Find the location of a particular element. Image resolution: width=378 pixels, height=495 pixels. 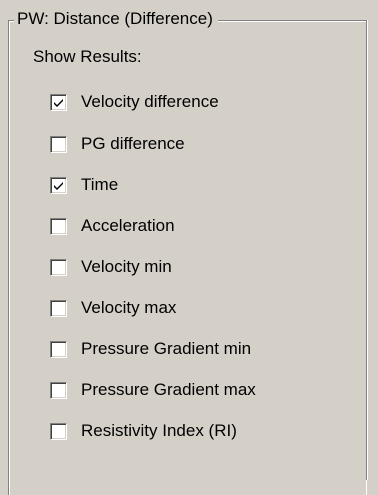

option-label: Velocity max is located at coordinates (129, 307).